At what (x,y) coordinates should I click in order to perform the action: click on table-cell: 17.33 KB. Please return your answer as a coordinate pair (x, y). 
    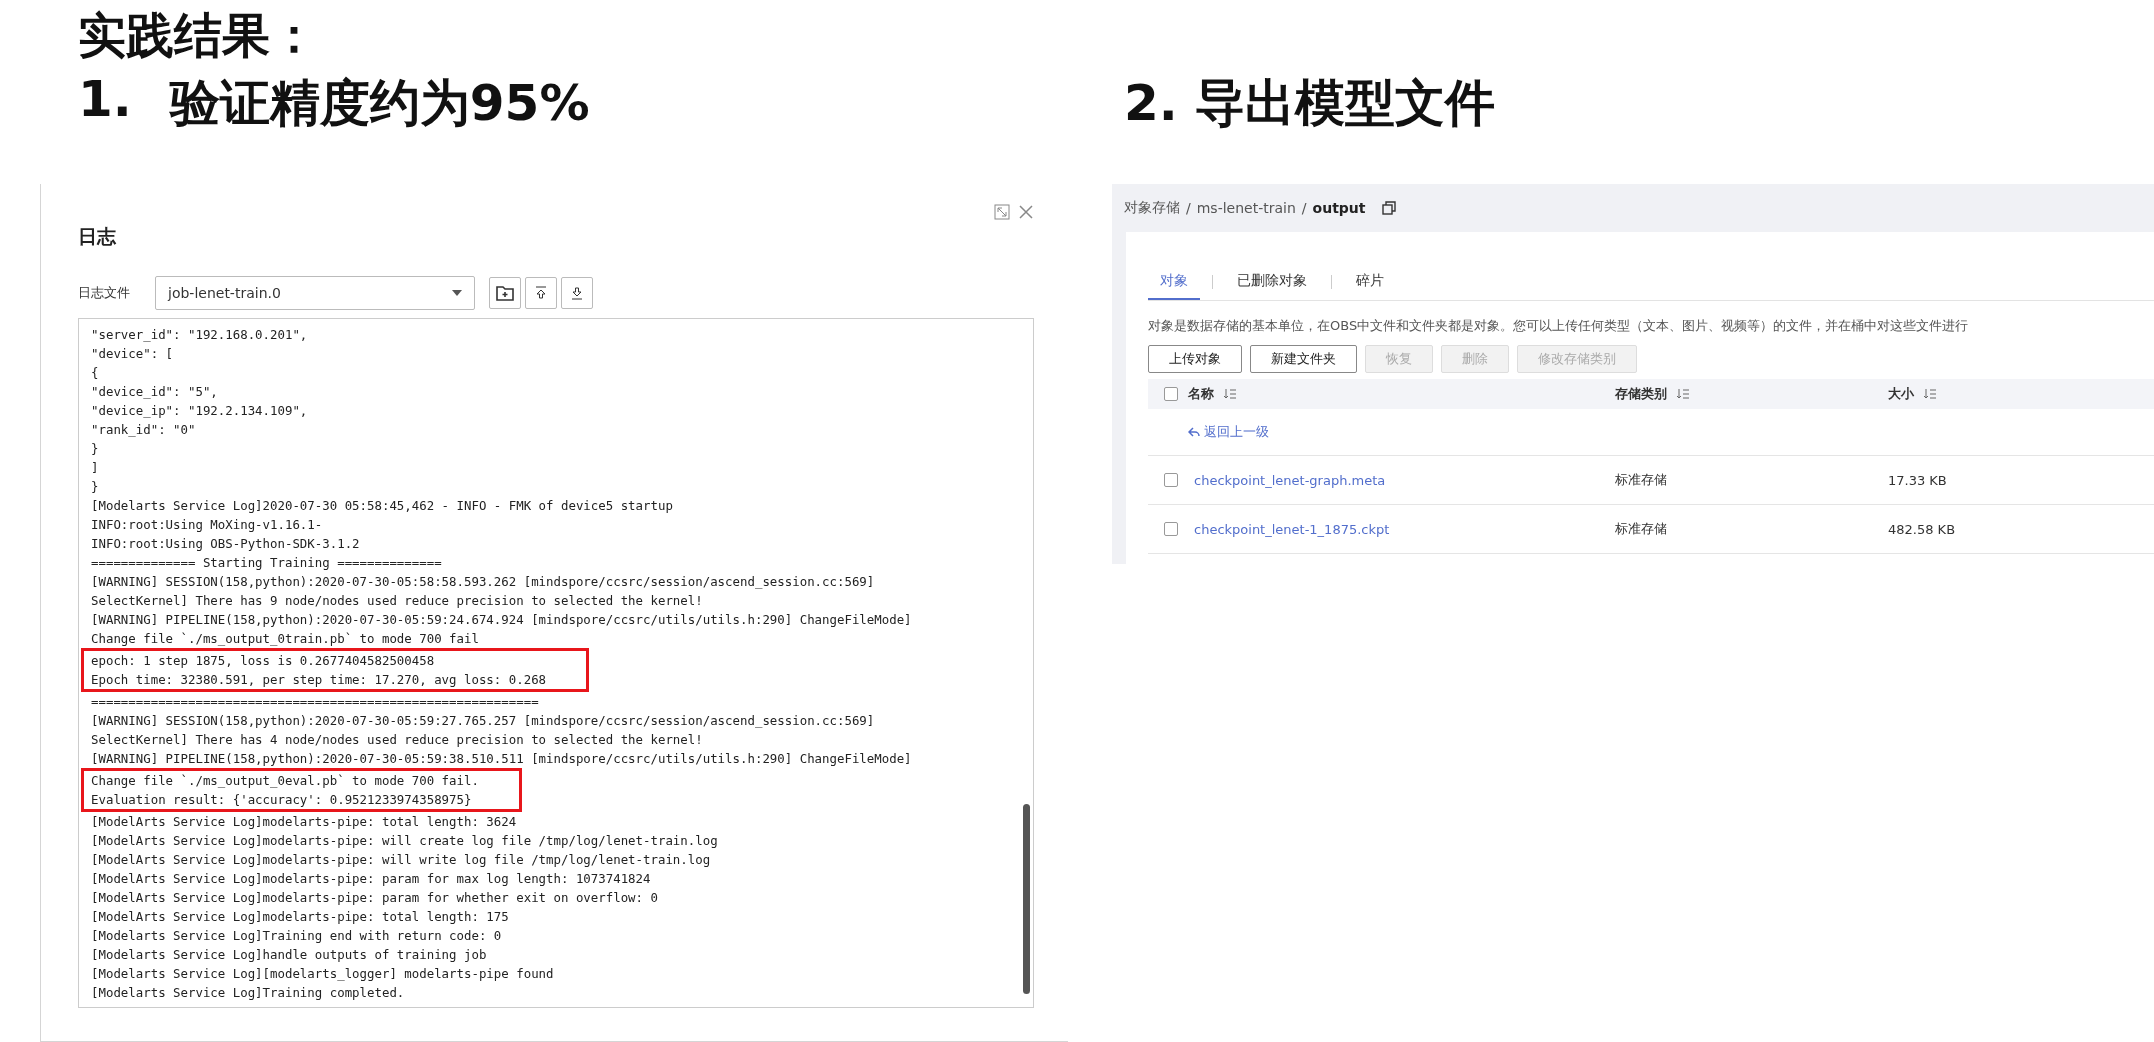
    Looking at the image, I should click on (2015, 480).